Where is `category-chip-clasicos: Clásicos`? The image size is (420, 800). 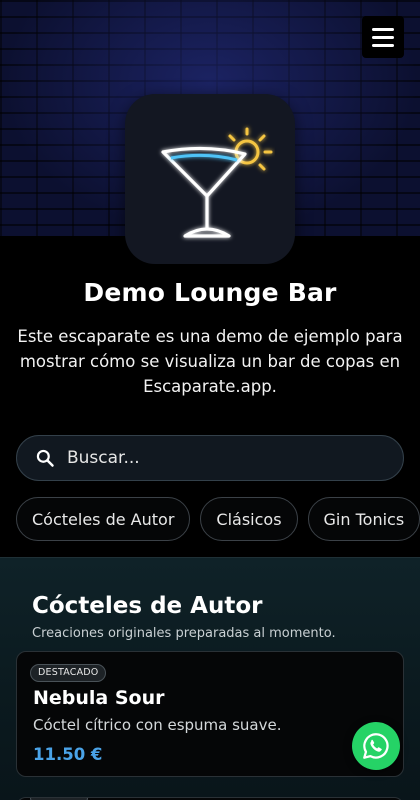 category-chip-clasicos: Clásicos is located at coordinates (249, 519).